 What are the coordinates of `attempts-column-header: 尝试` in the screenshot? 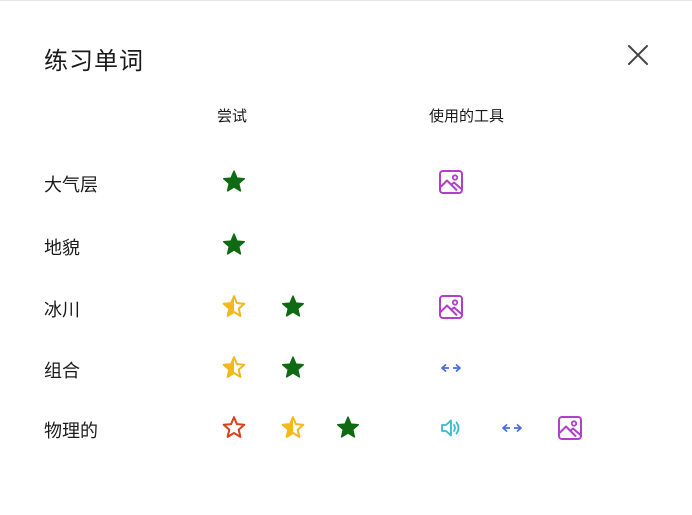 It's located at (232, 116).